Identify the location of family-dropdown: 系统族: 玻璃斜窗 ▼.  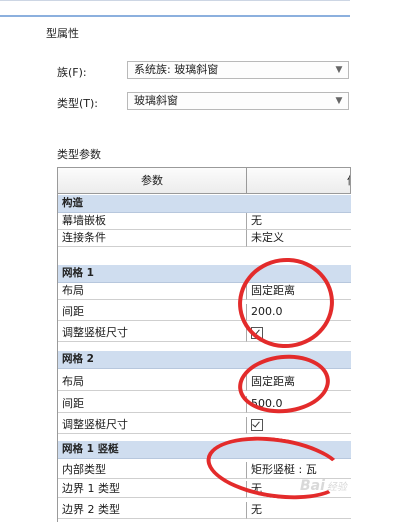
(238, 70).